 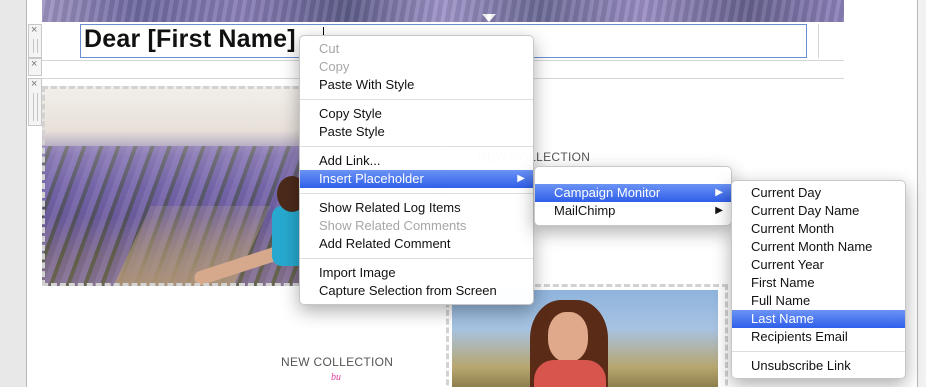 I want to click on menu-item-add-related-comment: Add Related Comment, so click(x=416, y=244).